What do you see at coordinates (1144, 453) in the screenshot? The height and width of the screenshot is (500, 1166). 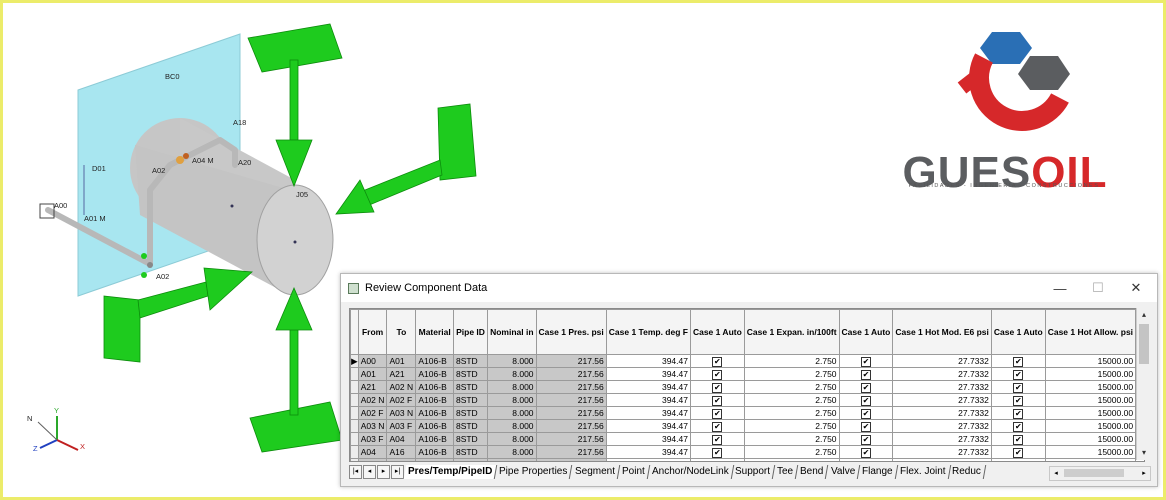 I see `scroll-down-button: ▾` at bounding box center [1144, 453].